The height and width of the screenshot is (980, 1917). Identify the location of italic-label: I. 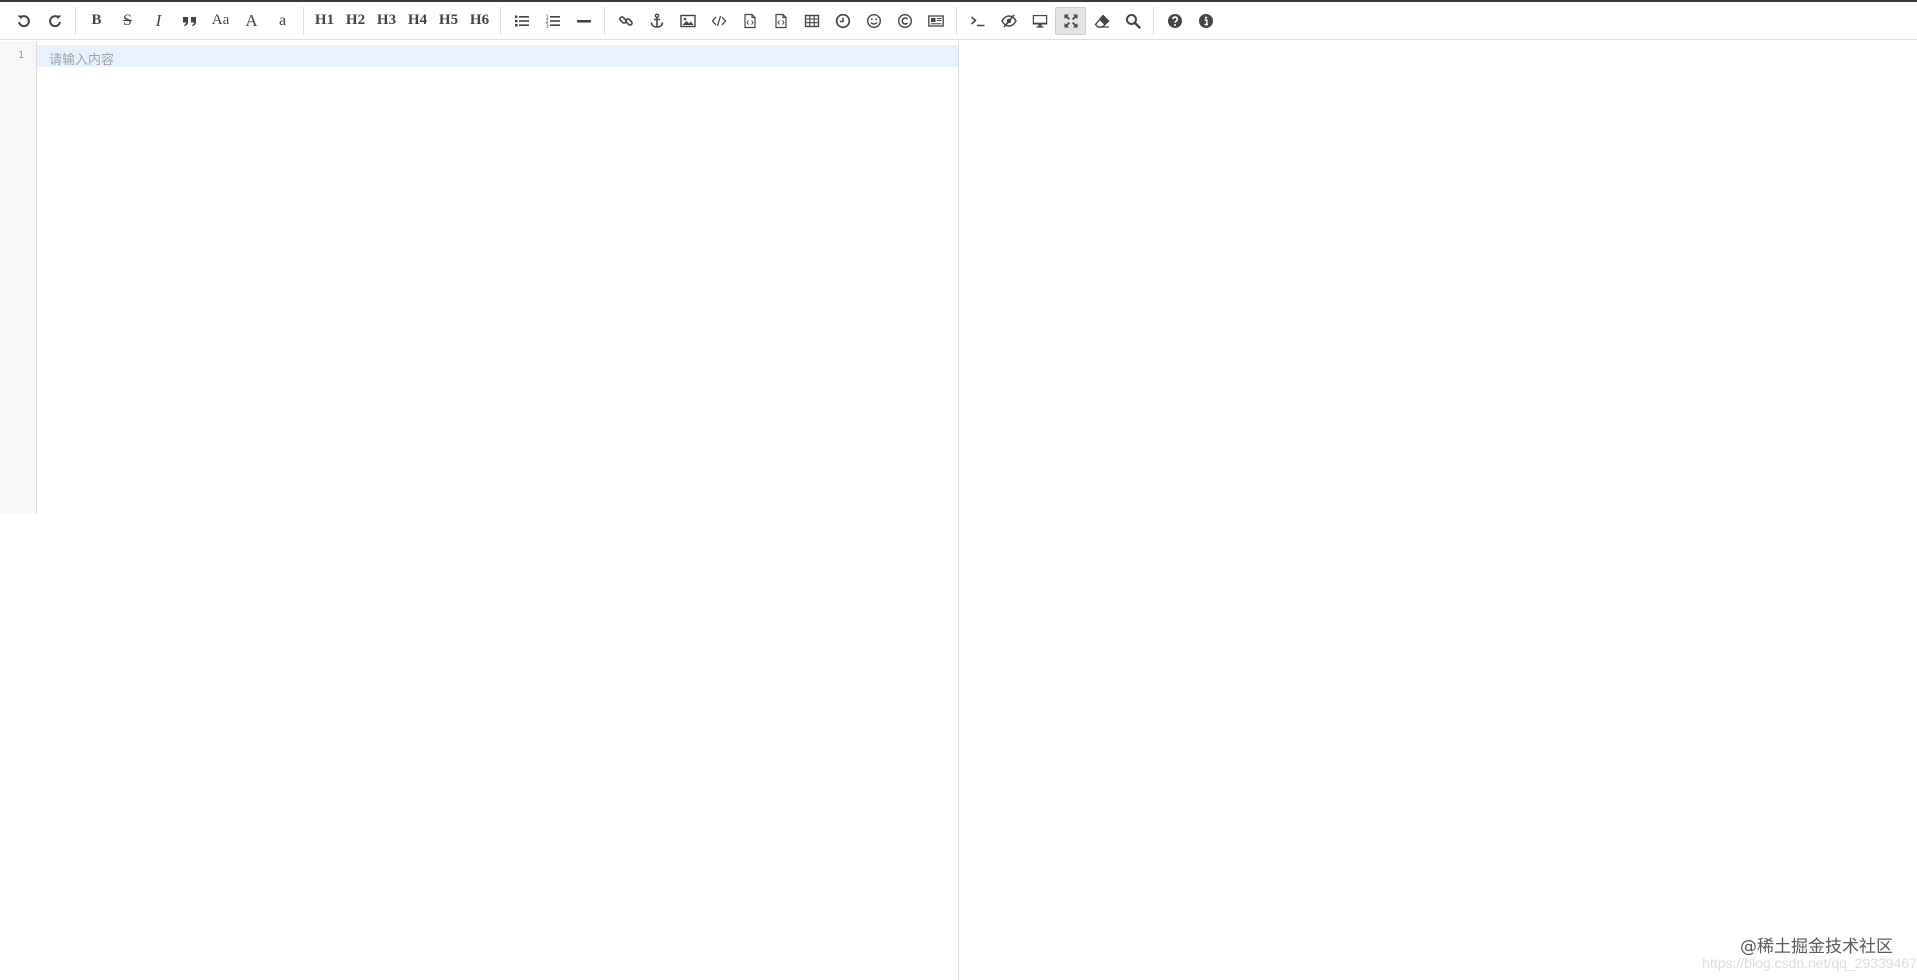
(158, 20).